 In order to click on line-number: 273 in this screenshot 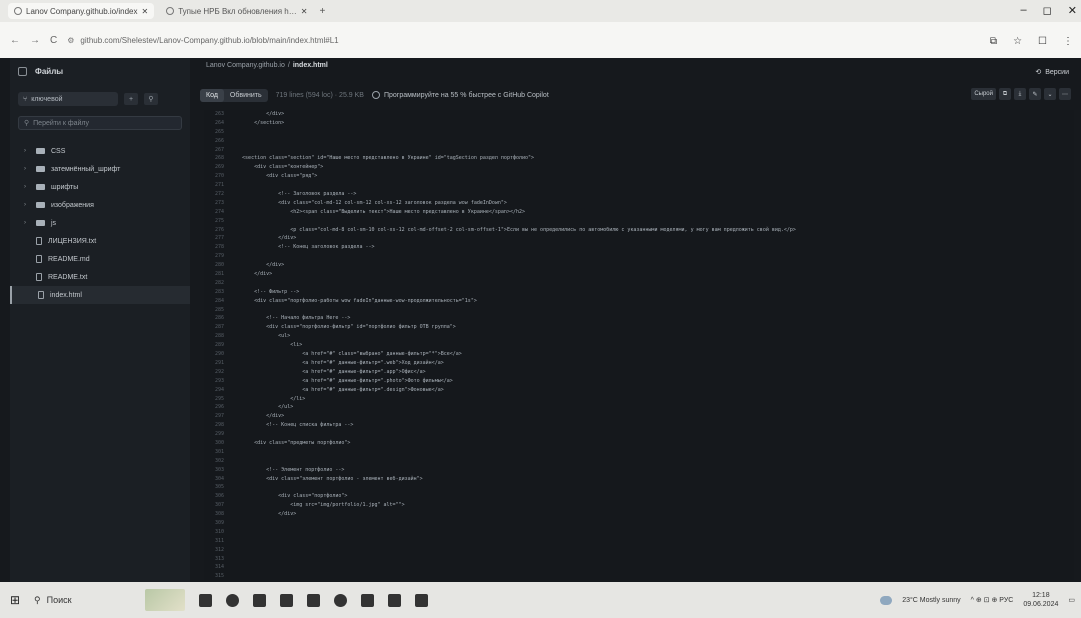, I will do `click(217, 203)`.